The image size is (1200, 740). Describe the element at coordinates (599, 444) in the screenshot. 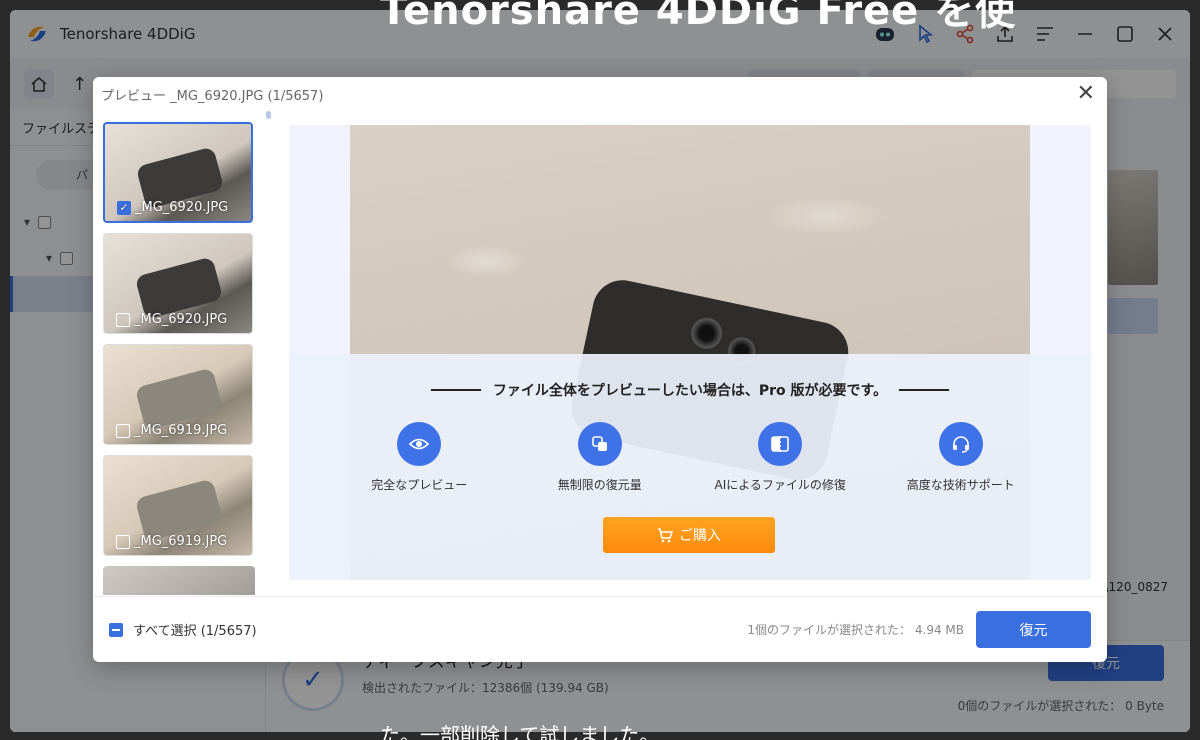

I see `infinity-icon` at that location.